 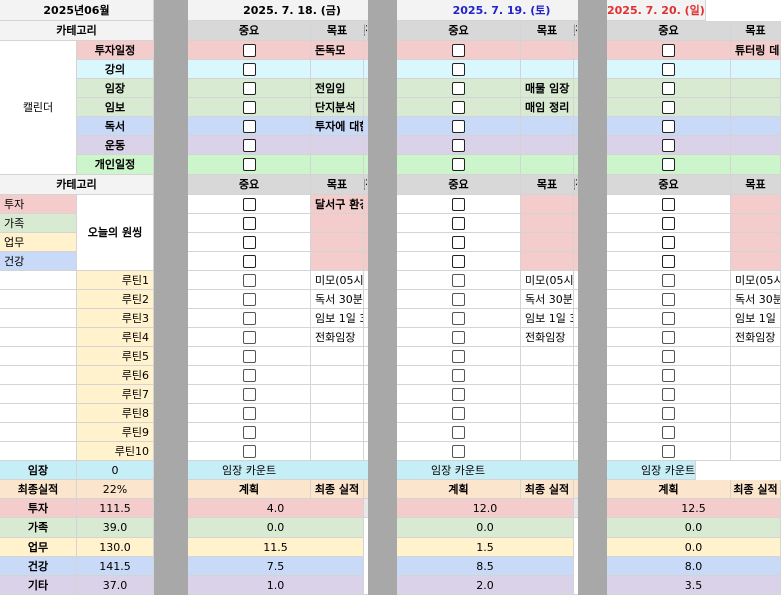 I want to click on goal-cell: 매물 임장, so click(x=547, y=88).